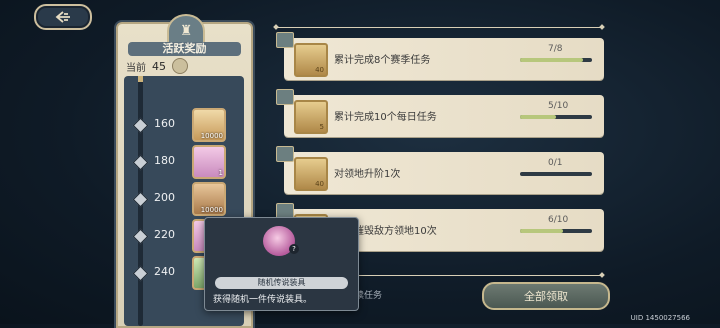  What do you see at coordinates (184, 49) in the screenshot?
I see `panel-title: 活跃奖励` at bounding box center [184, 49].